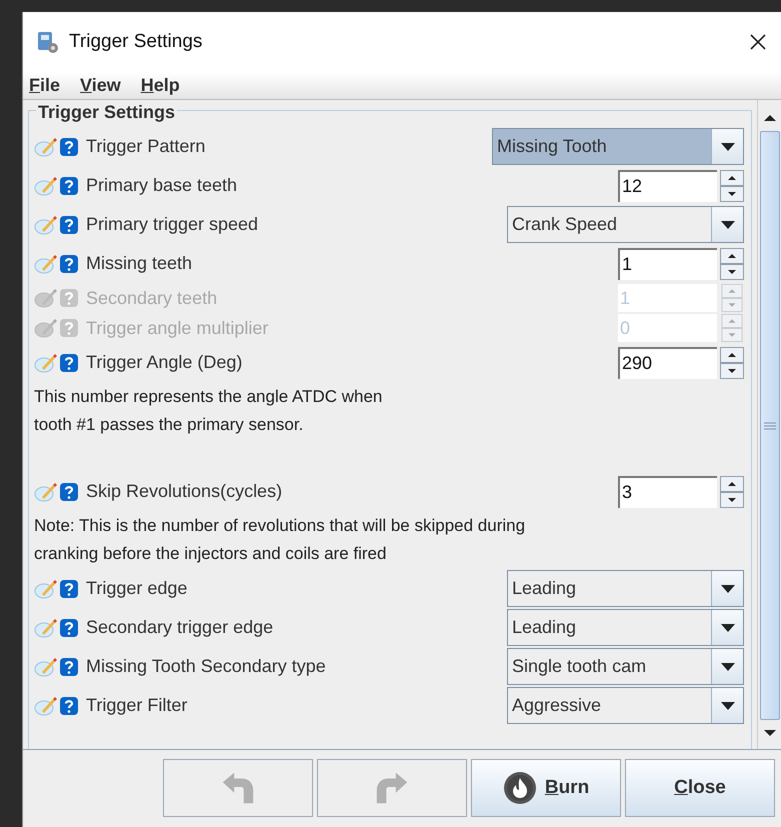 This screenshot has height=827, width=781. I want to click on number-field: 290, so click(667, 362).